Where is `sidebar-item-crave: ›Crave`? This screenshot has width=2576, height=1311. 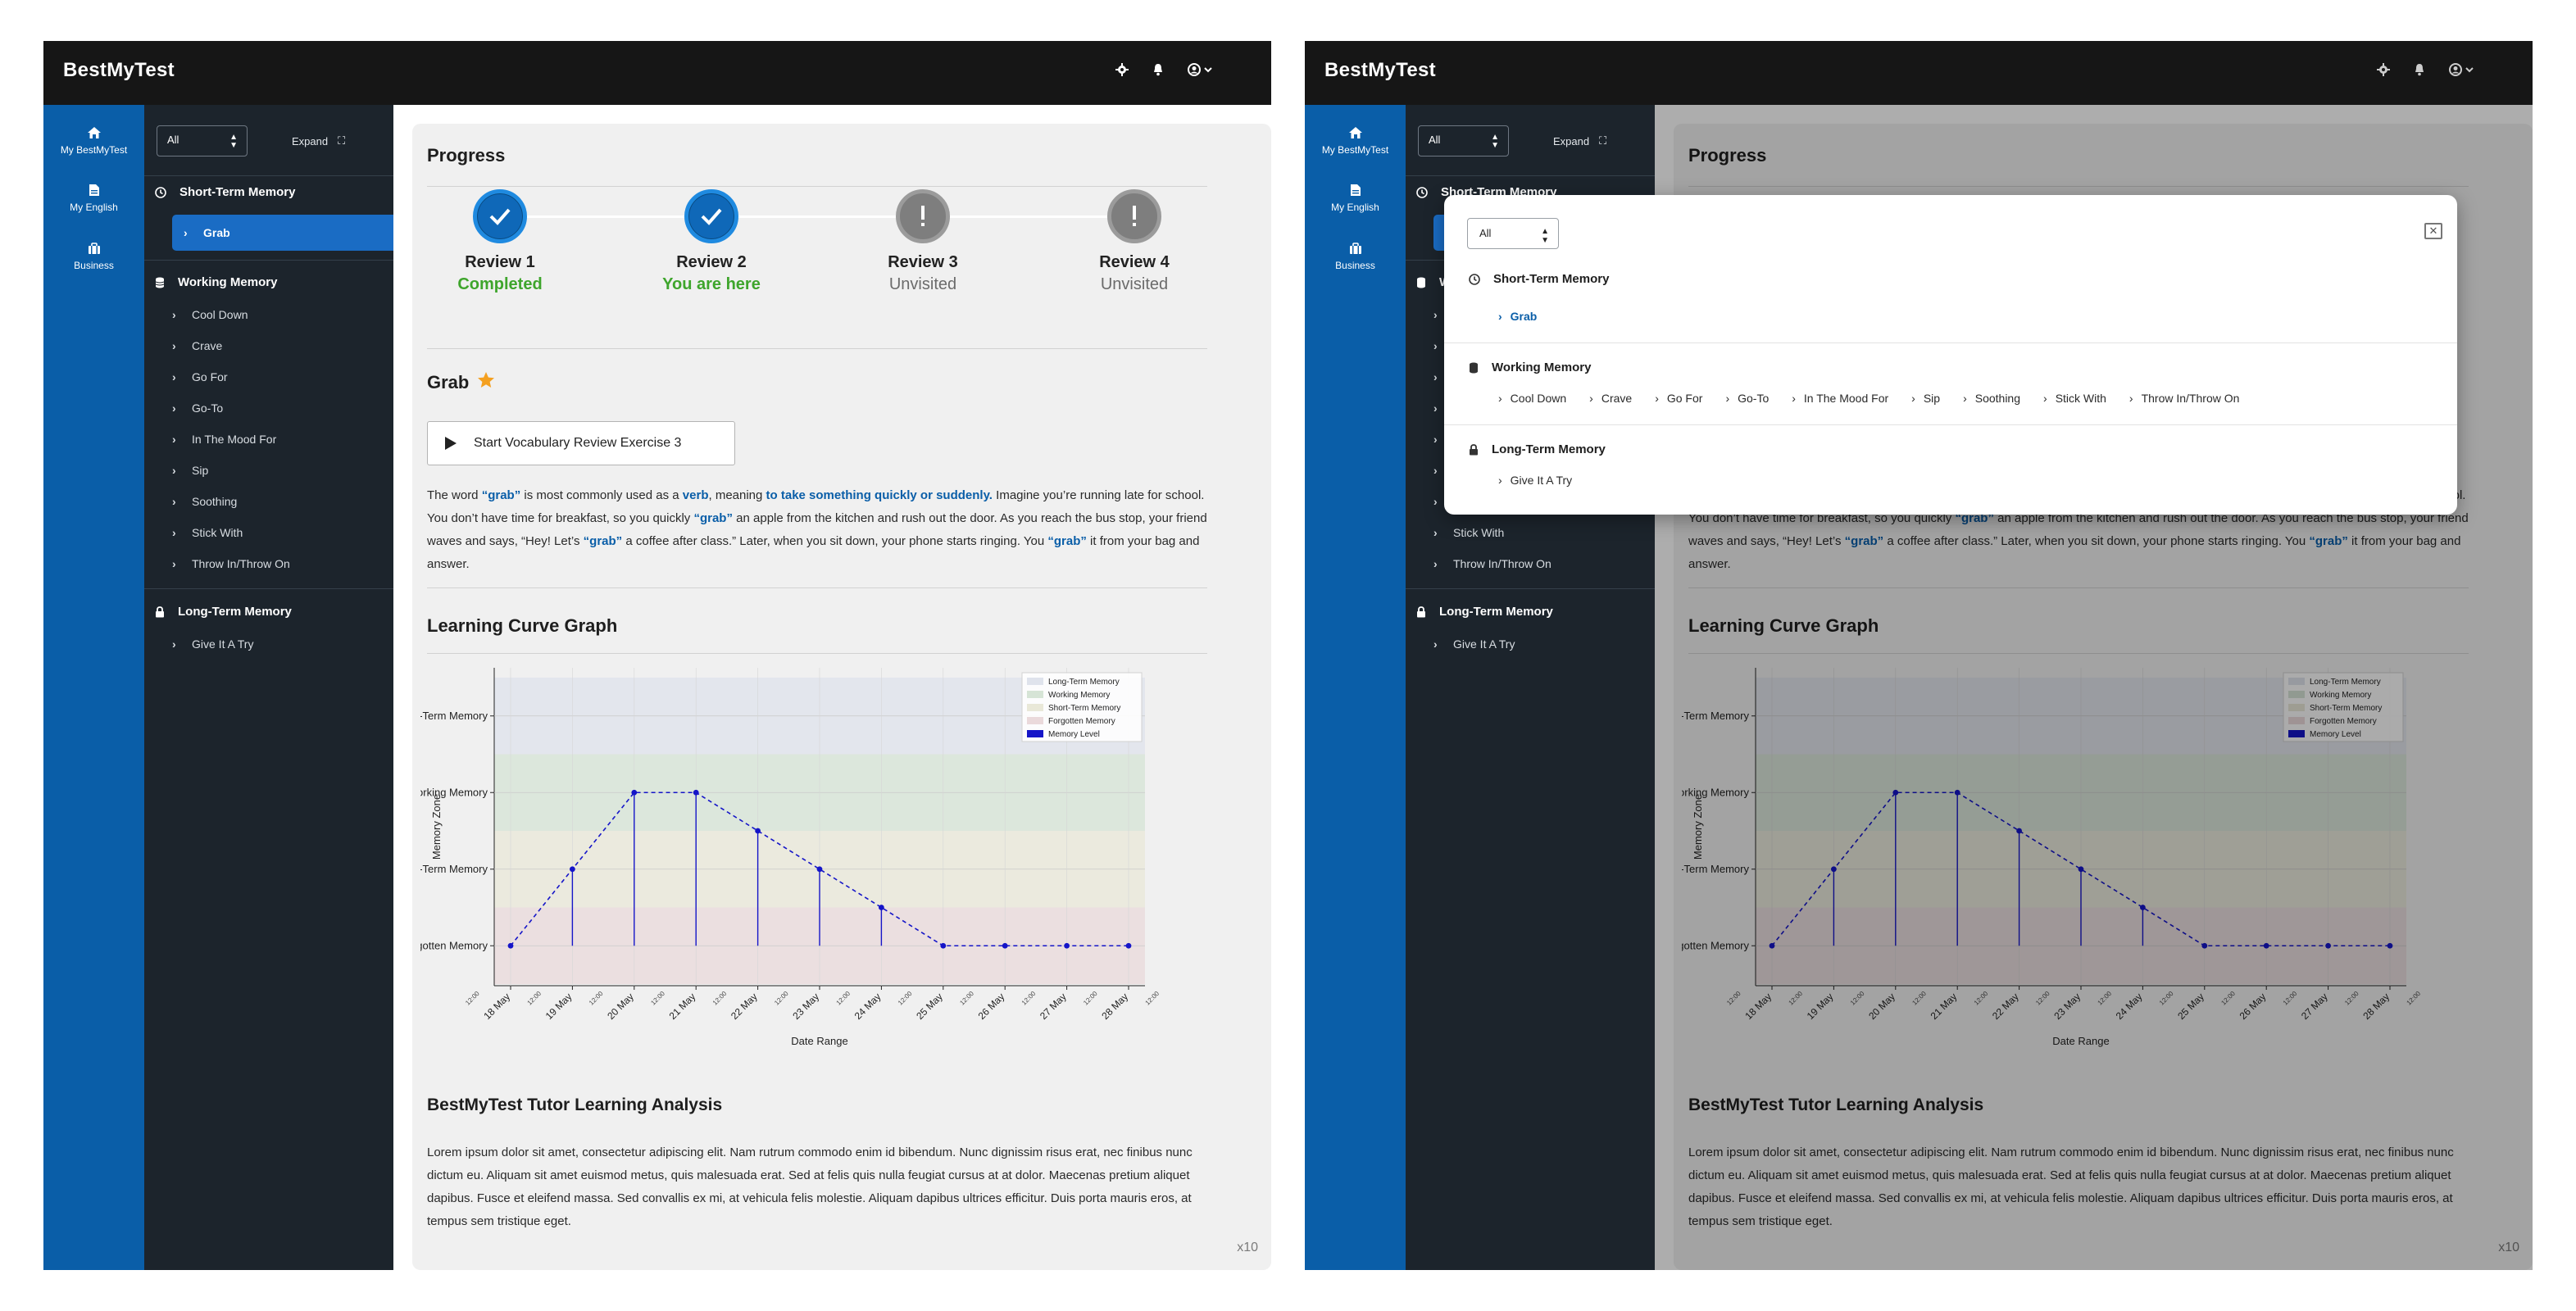 sidebar-item-crave: ›Crave is located at coordinates (197, 346).